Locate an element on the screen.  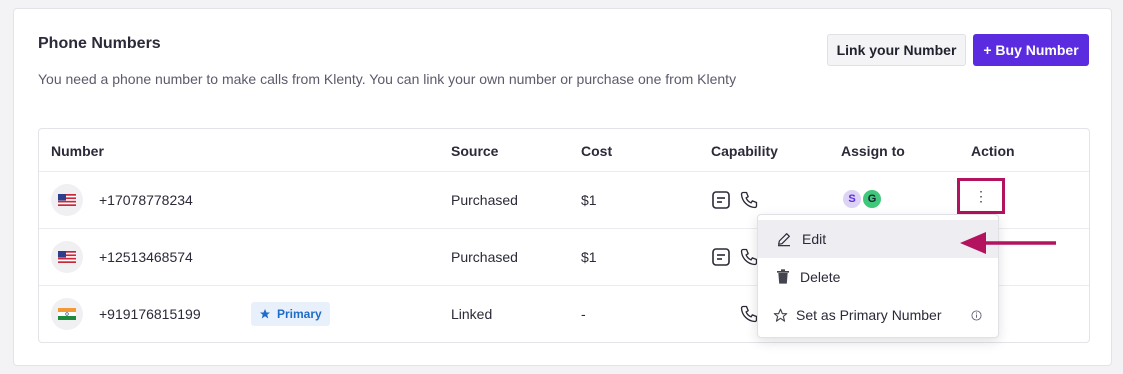
menu-item-delete: Delete is located at coordinates (878, 277).